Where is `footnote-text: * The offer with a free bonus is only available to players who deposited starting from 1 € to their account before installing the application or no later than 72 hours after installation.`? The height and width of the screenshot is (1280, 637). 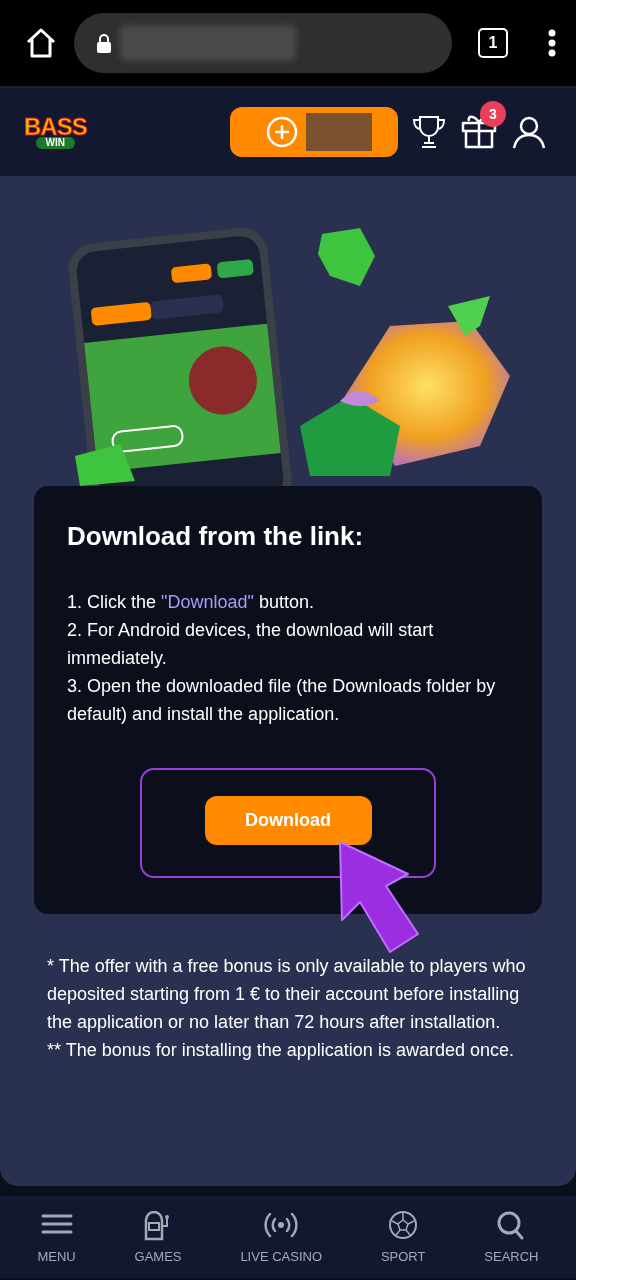
footnote-text: * The offer with a free bonus is only available to players who deposited starting from 1 € to their account before installing the application or no later than 72 hours after installation. is located at coordinates (287, 994).